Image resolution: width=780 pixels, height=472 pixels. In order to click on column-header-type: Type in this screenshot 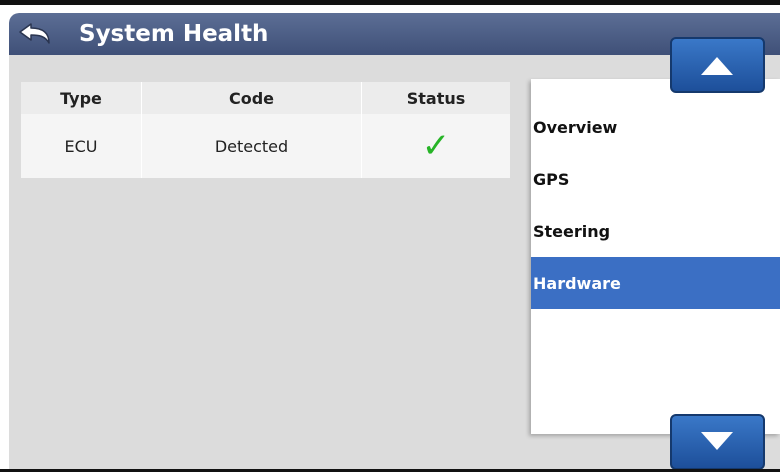, I will do `click(81, 98)`.